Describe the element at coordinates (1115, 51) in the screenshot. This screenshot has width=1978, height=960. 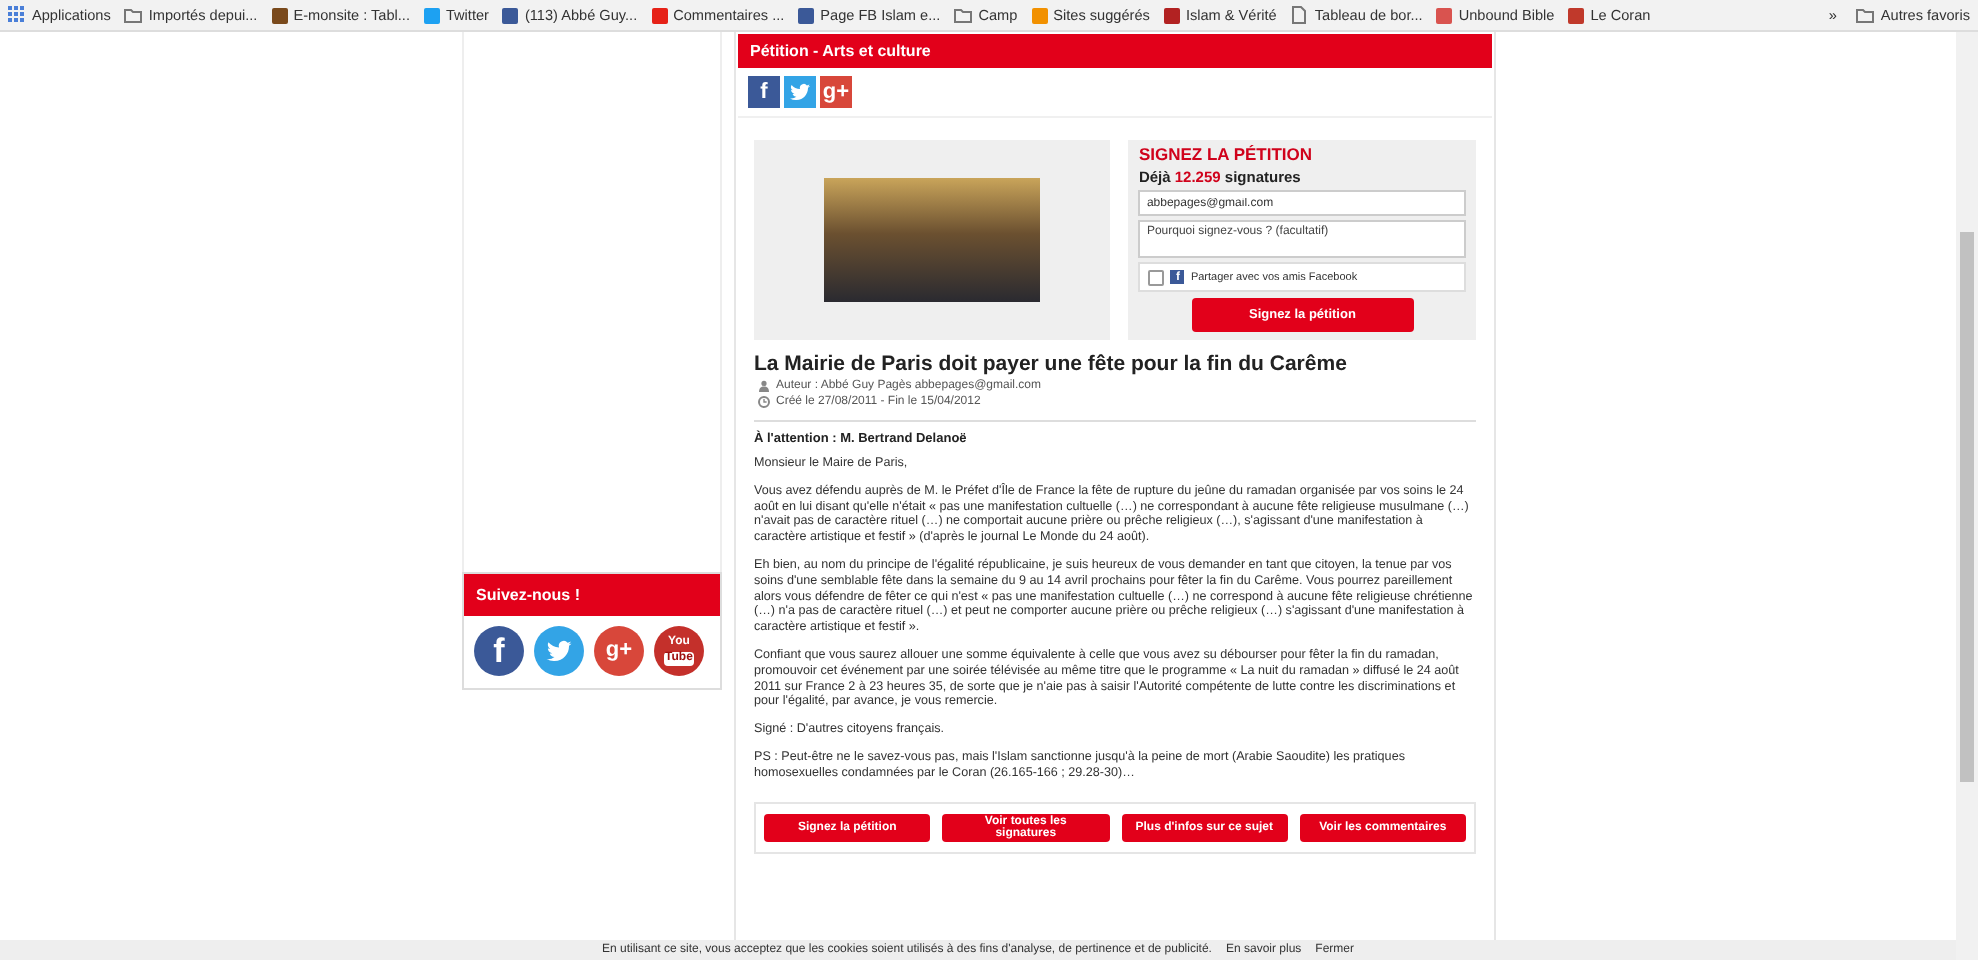
I see `category-header: Pétition - Arts et culture` at that location.